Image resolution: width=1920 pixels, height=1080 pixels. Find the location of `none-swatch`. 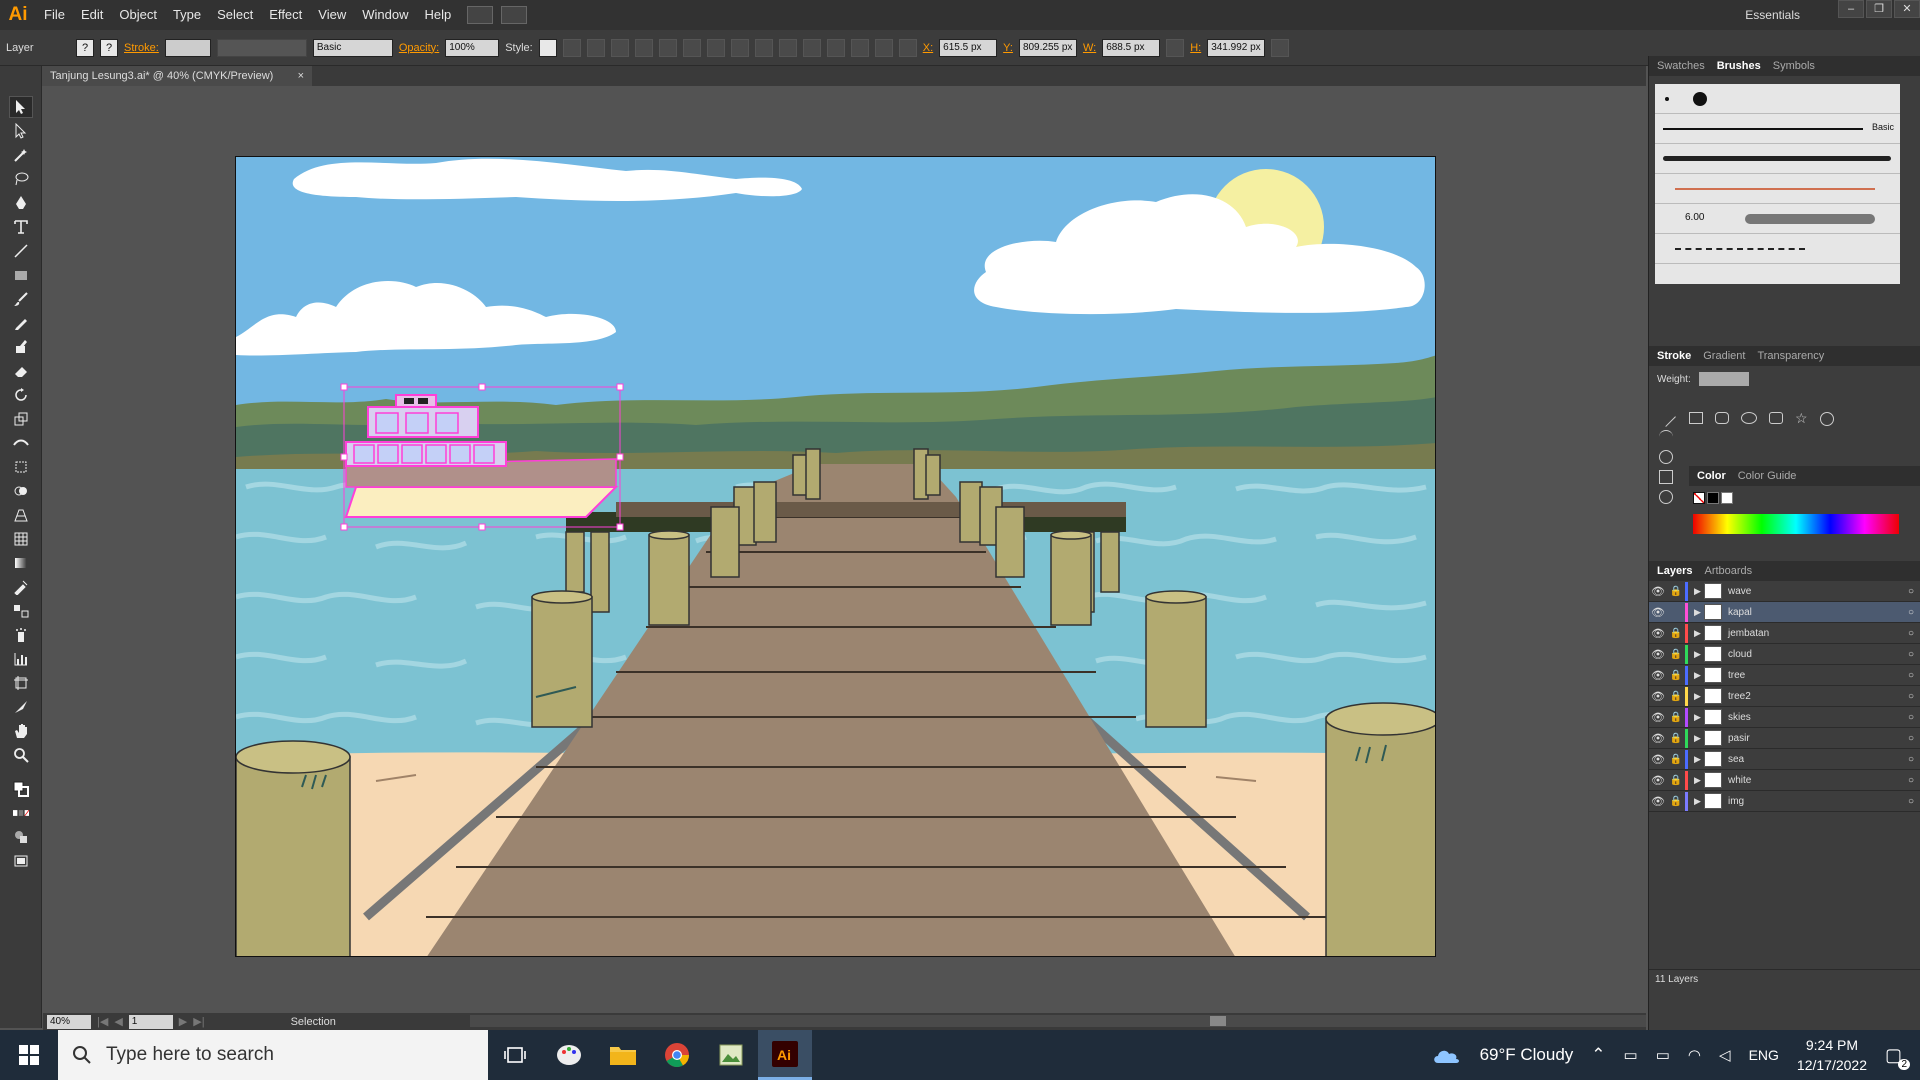

none-swatch is located at coordinates (1699, 498).